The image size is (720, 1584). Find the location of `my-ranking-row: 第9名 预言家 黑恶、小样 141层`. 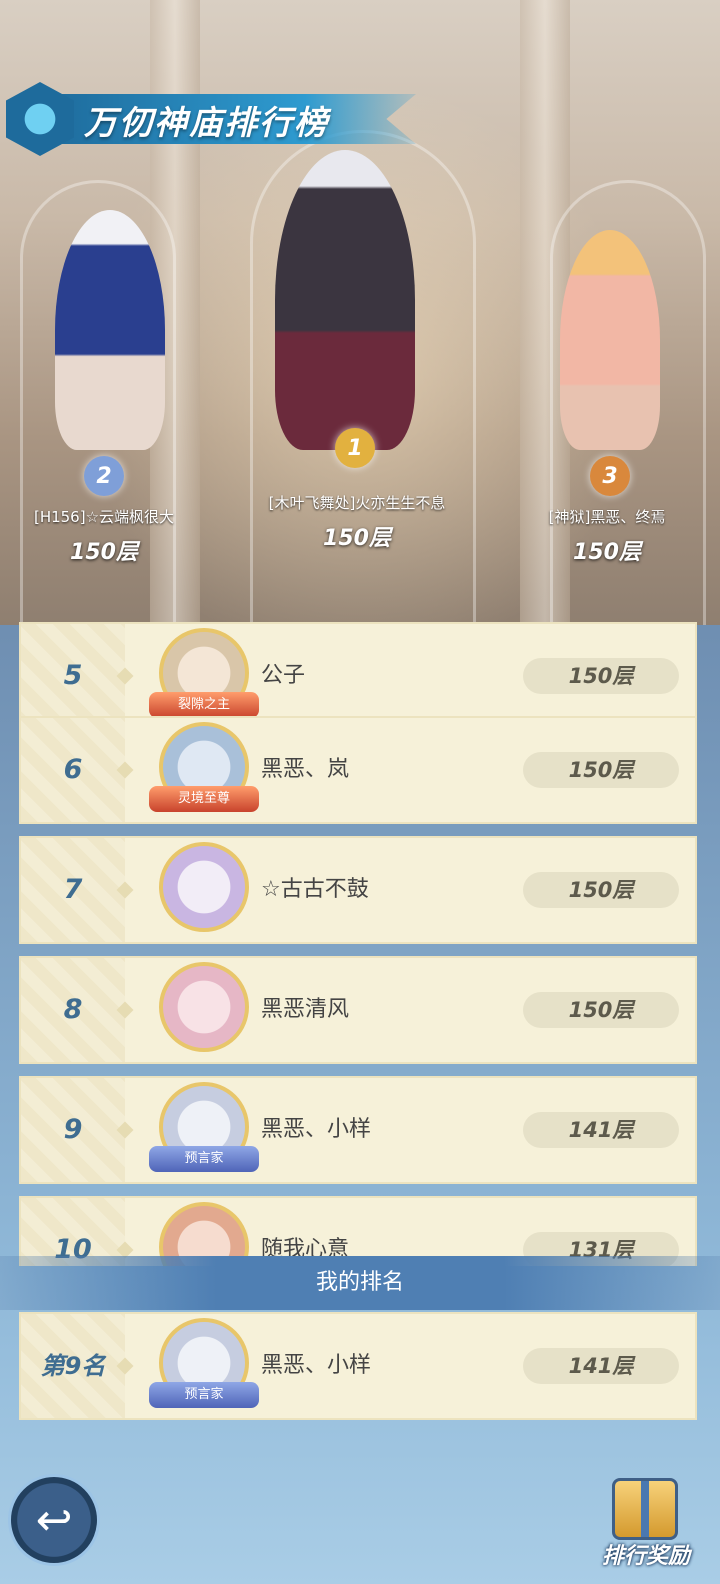

my-ranking-row: 第9名 预言家 黑恶、小样 141层 is located at coordinates (358, 1366).